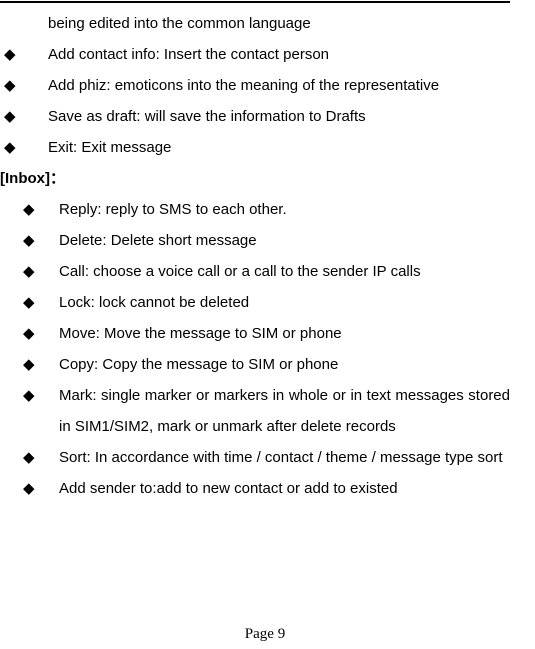 The height and width of the screenshot is (649, 535). Describe the element at coordinates (154, 302) in the screenshot. I see `list-item-label: Lock: lock cannot be deleted` at that location.